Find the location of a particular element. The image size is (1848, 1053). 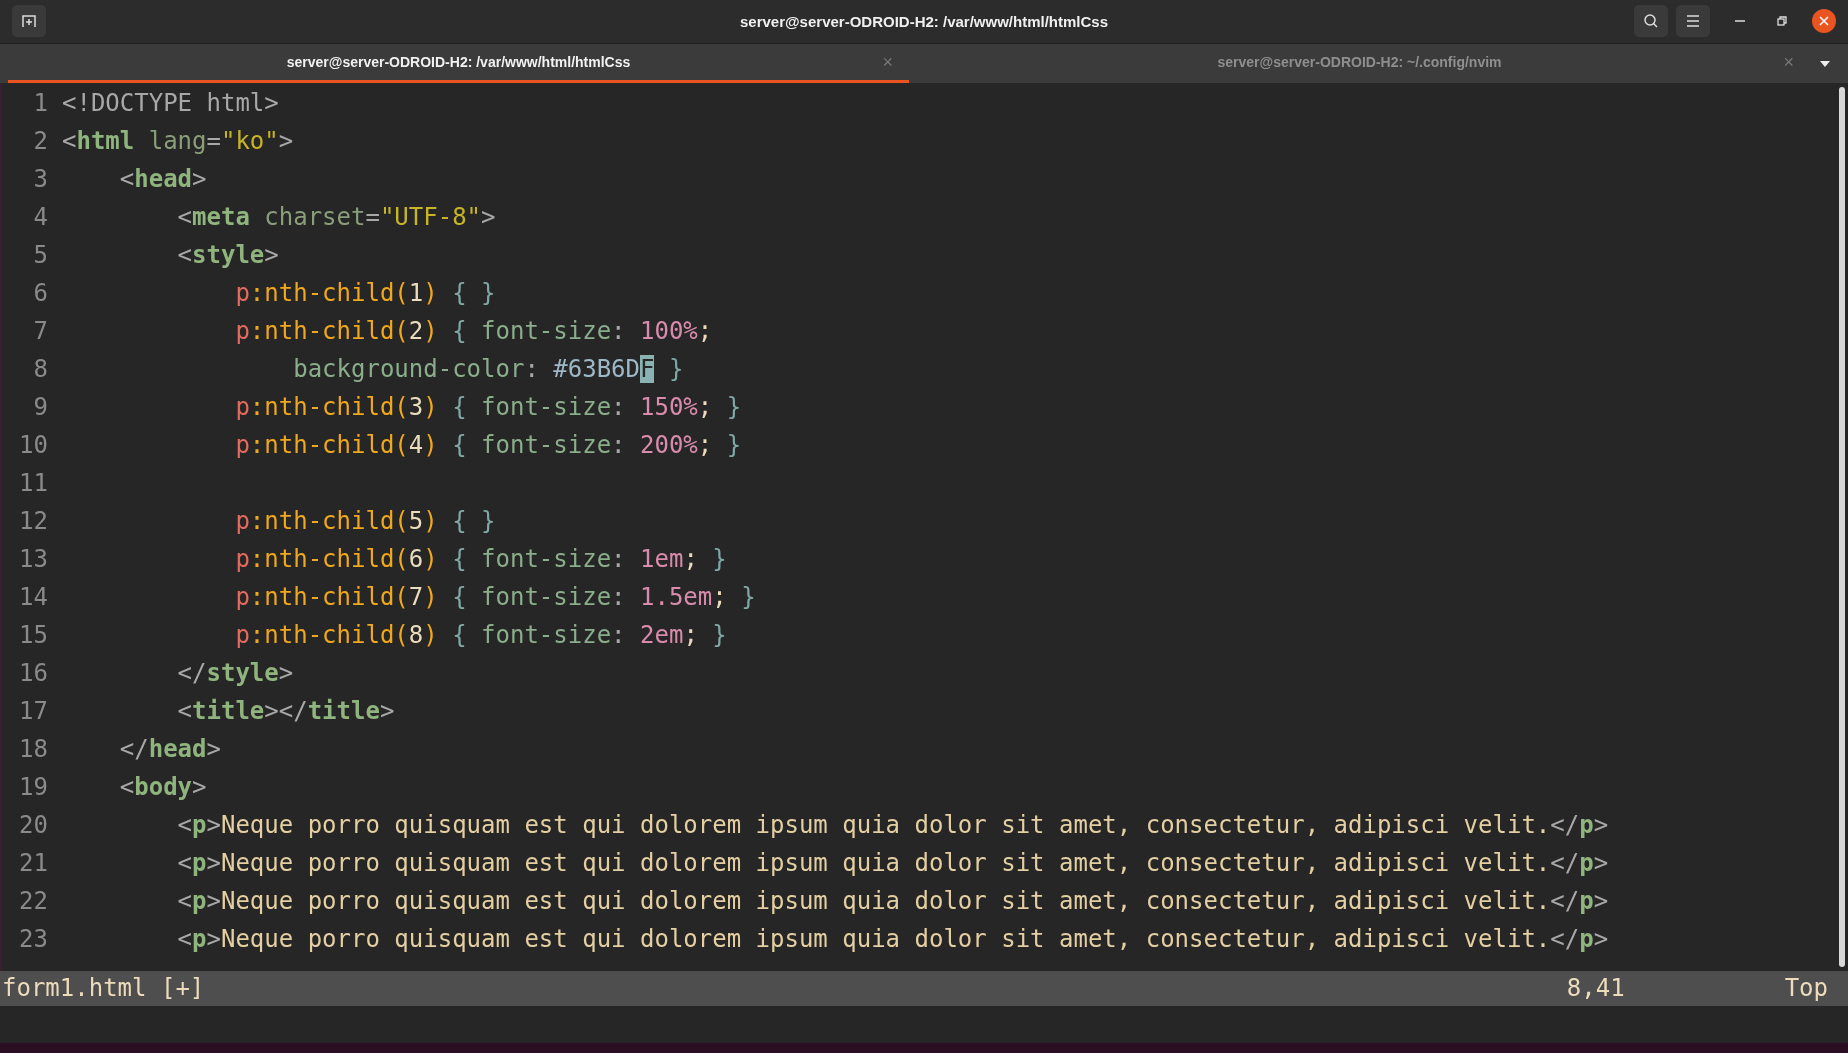

restore-icon is located at coordinates (1782, 21).